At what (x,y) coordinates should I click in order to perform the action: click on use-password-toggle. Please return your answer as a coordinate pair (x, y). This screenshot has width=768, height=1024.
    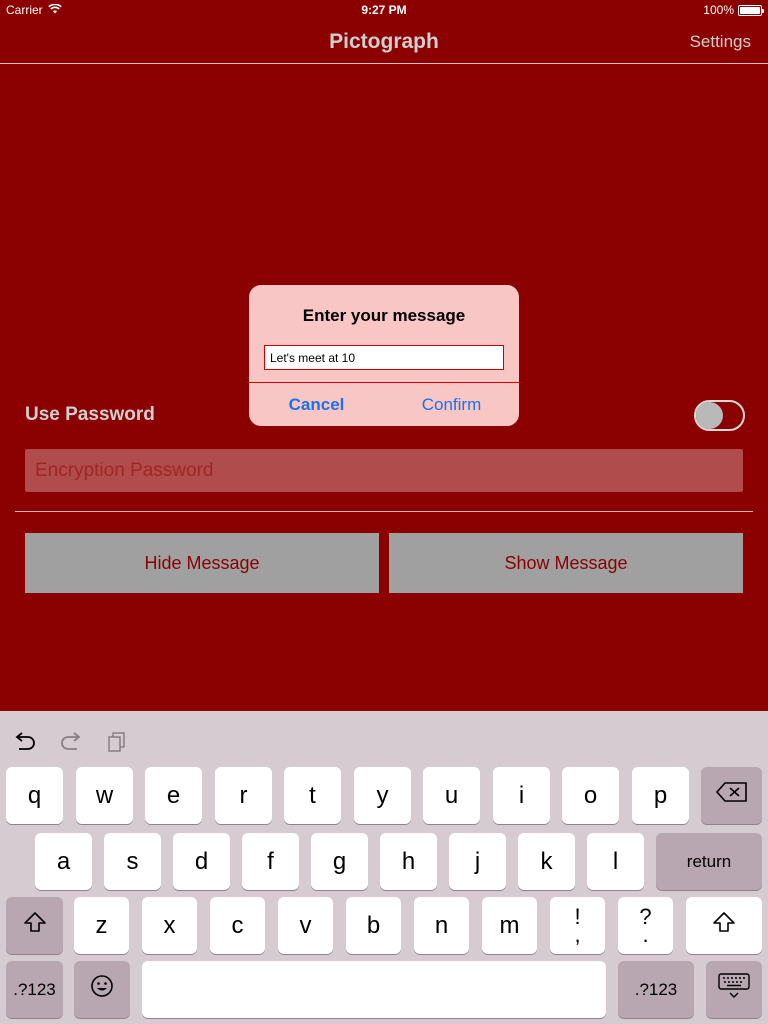
    Looking at the image, I should click on (719, 415).